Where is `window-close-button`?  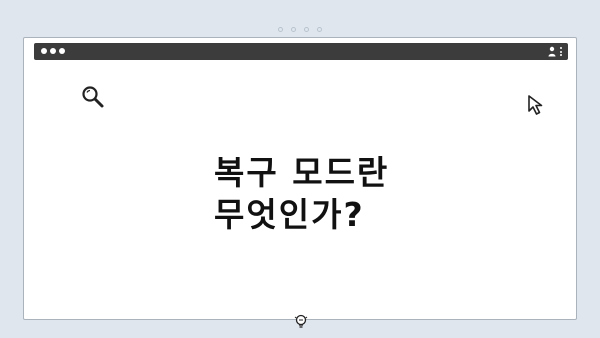 window-close-button is located at coordinates (44, 51).